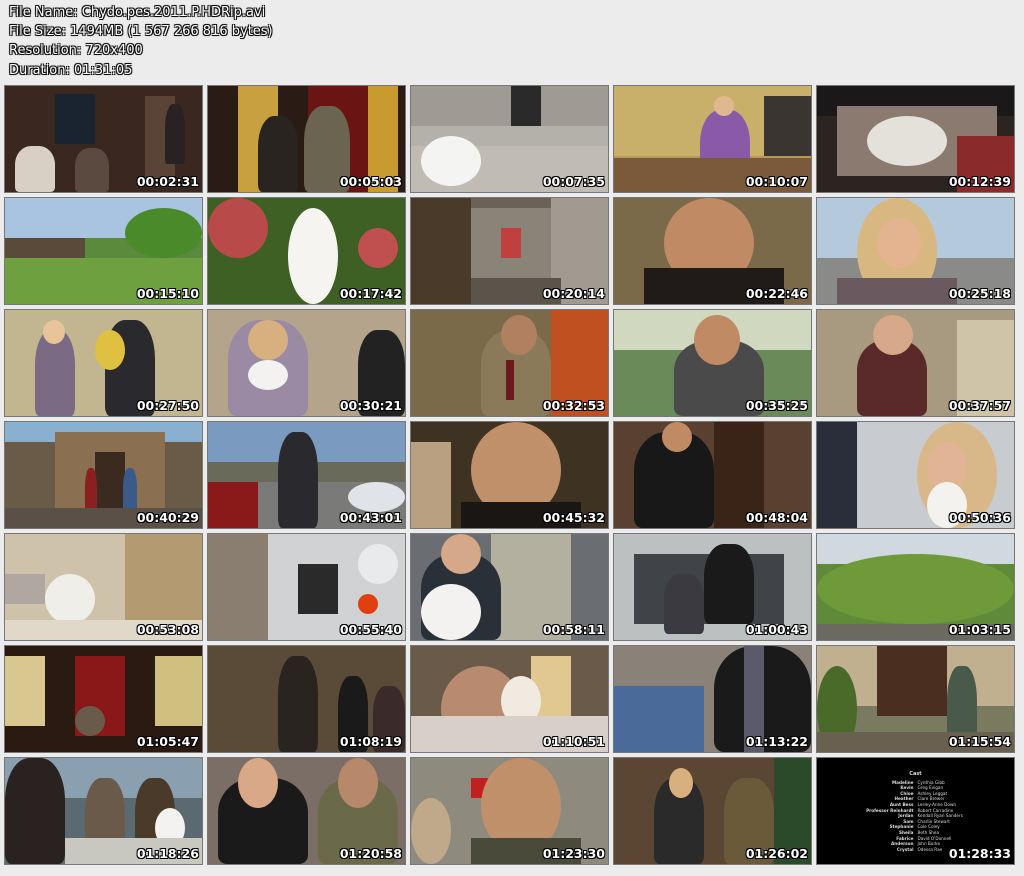  Describe the element at coordinates (776, 741) in the screenshot. I see `timestamp: 01:13:22` at that location.